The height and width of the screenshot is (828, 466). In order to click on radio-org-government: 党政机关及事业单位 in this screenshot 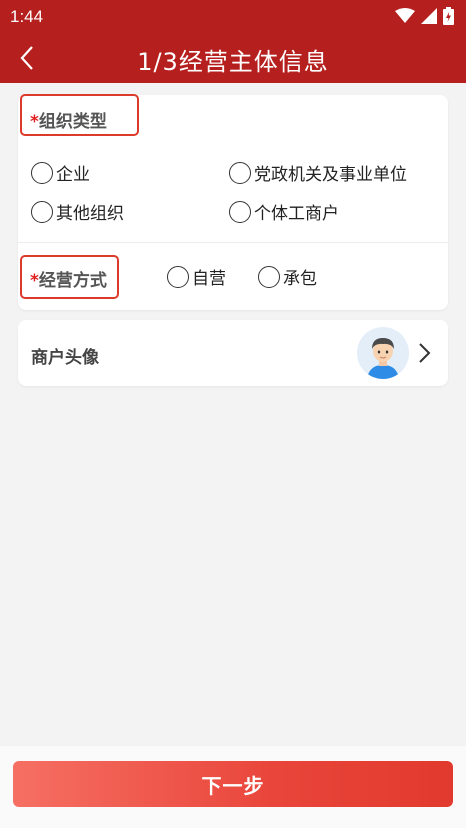, I will do `click(318, 172)`.